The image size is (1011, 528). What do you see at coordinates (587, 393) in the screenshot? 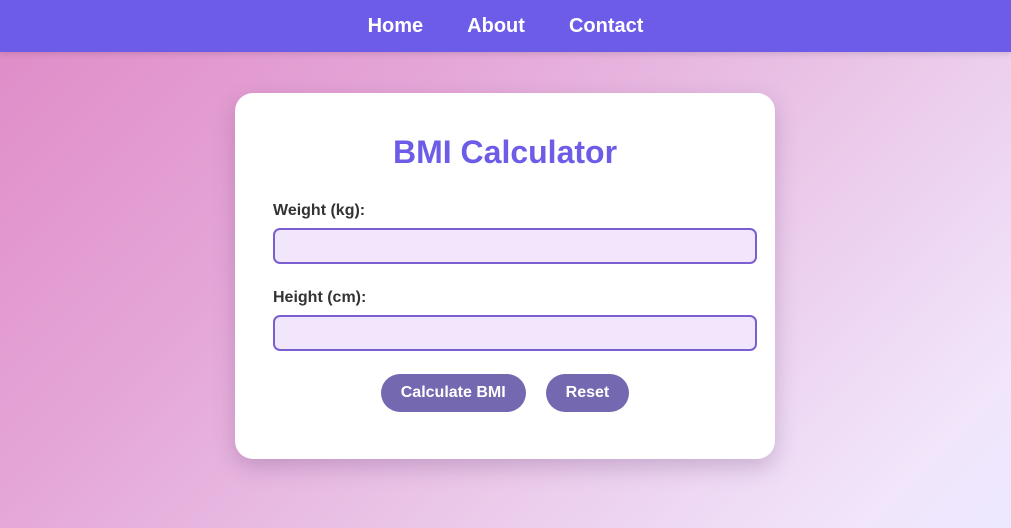
I see `reset-button: Reset` at bounding box center [587, 393].